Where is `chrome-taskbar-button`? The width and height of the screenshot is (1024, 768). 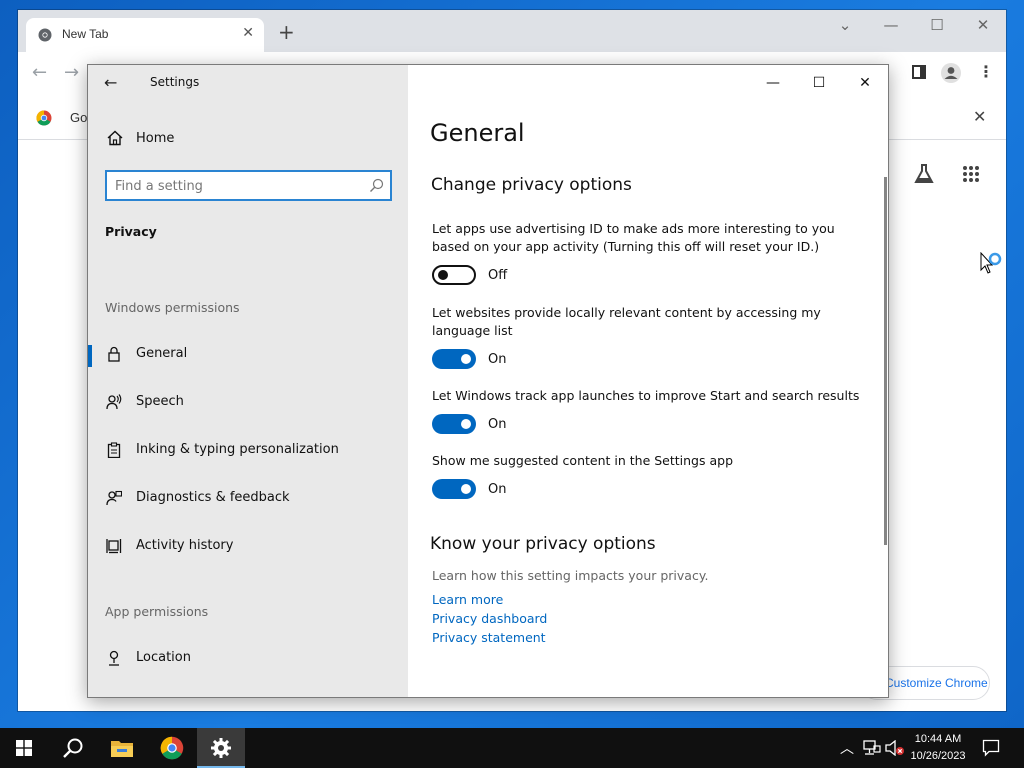 chrome-taskbar-button is located at coordinates (172, 748).